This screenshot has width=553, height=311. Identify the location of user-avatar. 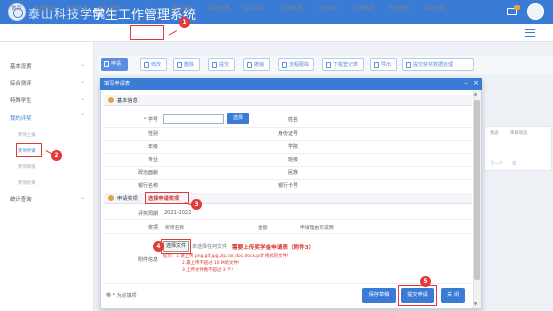
(535, 11).